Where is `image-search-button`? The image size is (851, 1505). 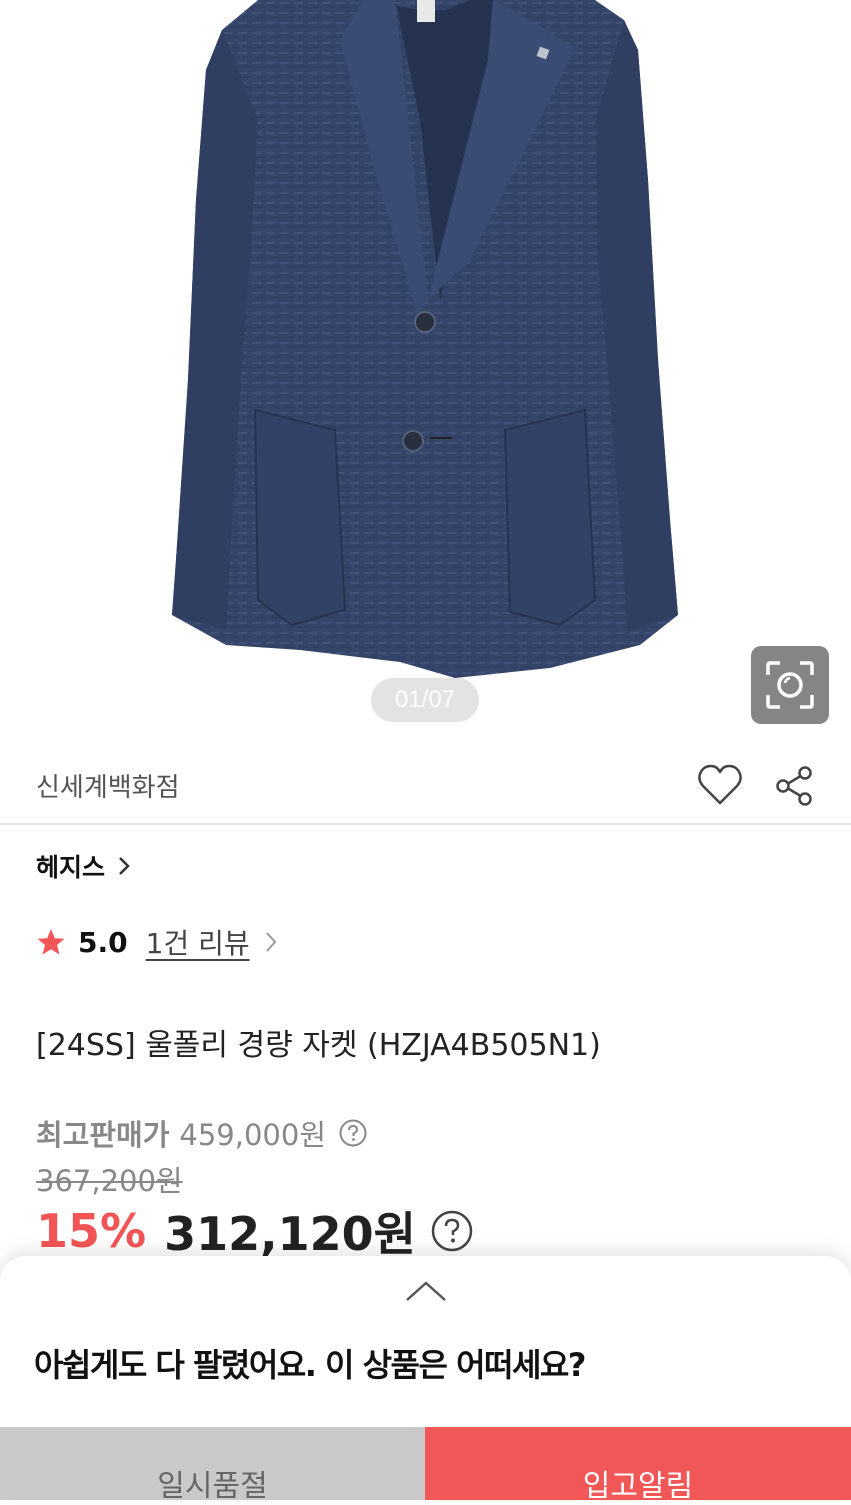
image-search-button is located at coordinates (790, 685).